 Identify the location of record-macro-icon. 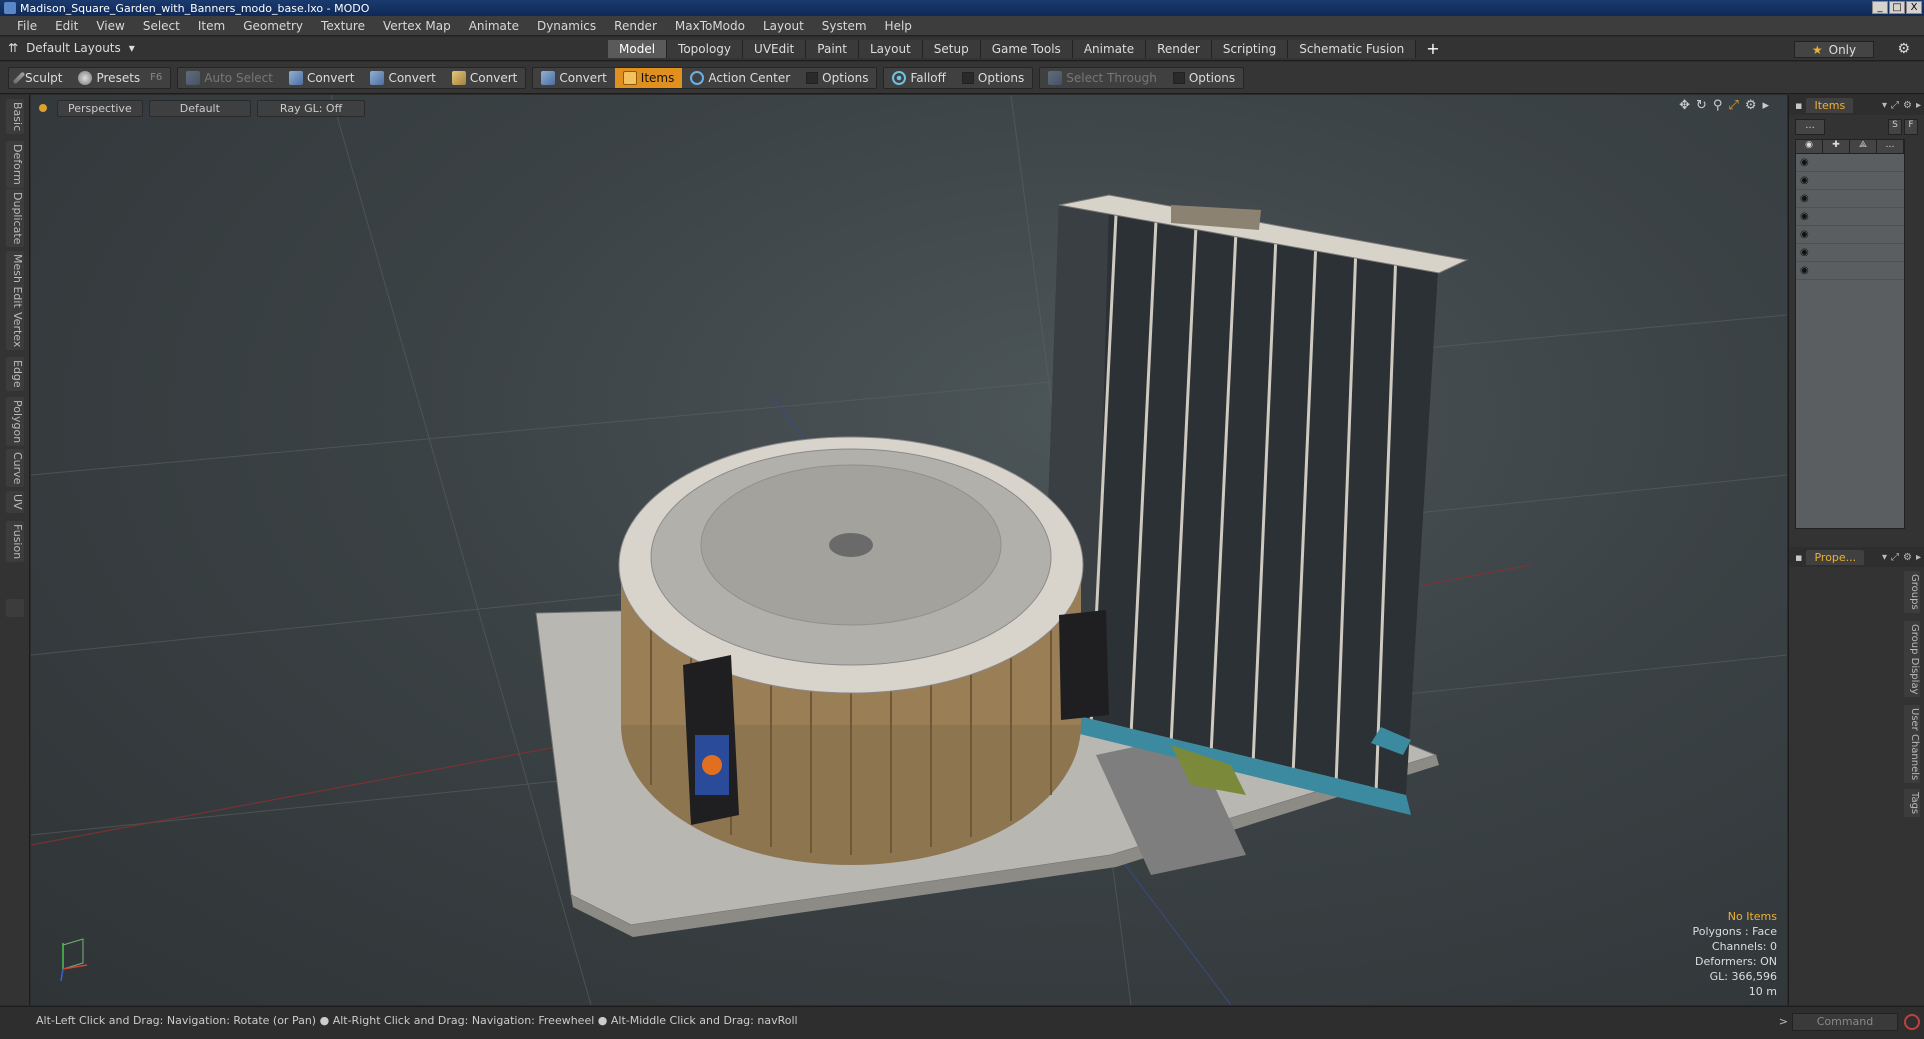
(1912, 1022).